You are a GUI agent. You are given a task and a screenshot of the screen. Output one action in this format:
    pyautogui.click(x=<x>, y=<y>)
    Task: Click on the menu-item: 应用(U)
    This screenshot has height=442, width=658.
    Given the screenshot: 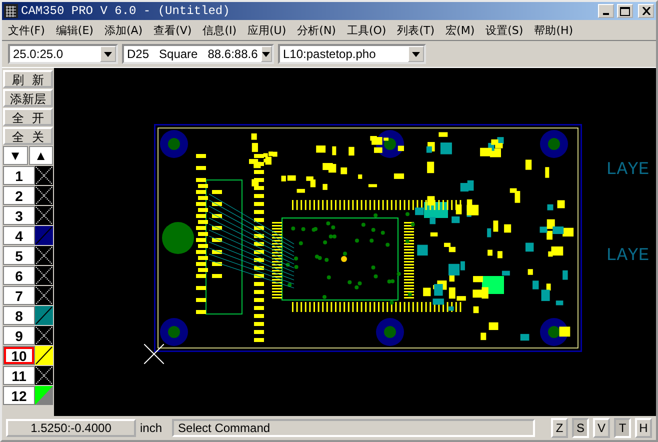 What is the action you would take?
    pyautogui.click(x=267, y=30)
    